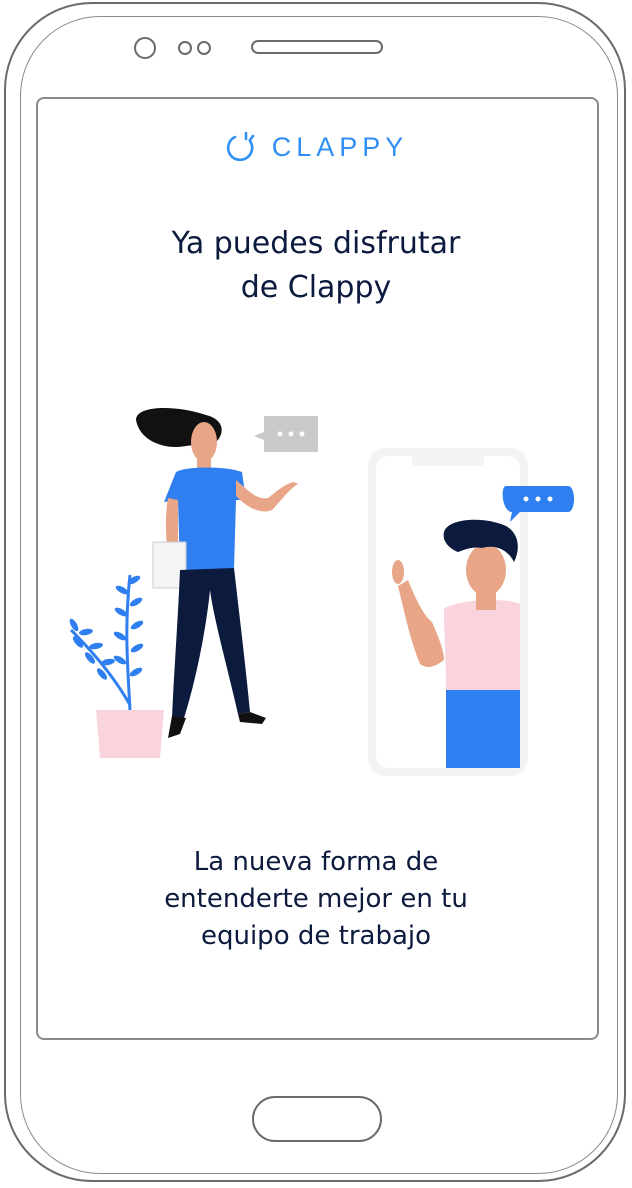 This screenshot has width=632, height=1188. What do you see at coordinates (316, 936) in the screenshot?
I see `tagline-line-3: equipo de trabajo` at bounding box center [316, 936].